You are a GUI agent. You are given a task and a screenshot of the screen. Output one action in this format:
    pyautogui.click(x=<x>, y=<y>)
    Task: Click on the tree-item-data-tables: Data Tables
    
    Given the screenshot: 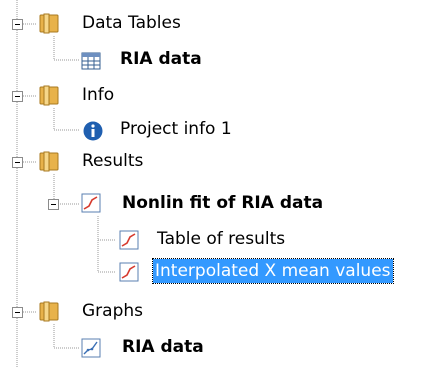 What is the action you would take?
    pyautogui.click(x=131, y=23)
    